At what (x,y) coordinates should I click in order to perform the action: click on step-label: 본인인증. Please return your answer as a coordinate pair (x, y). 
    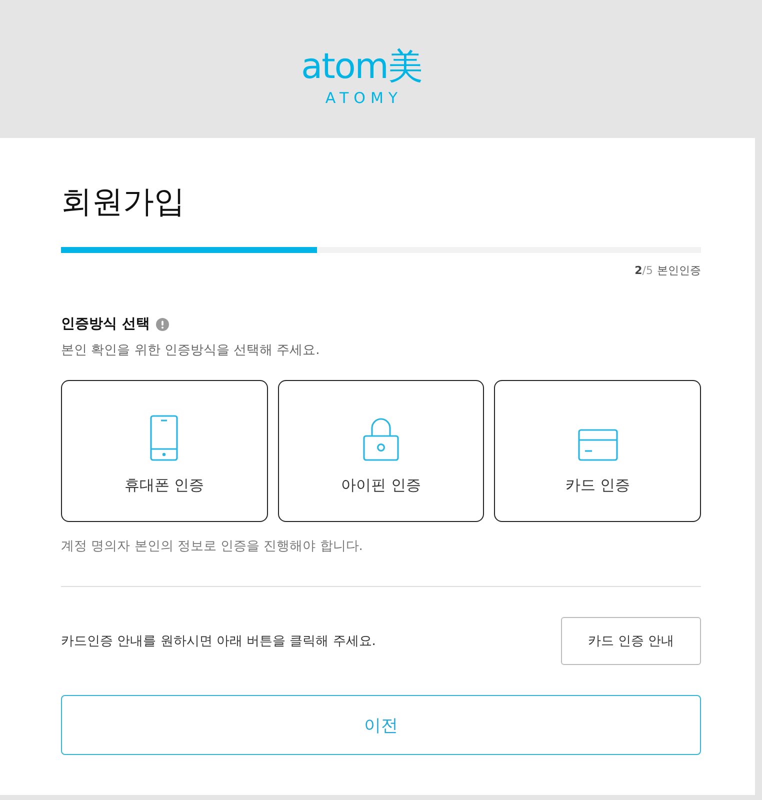
    Looking at the image, I should click on (679, 271).